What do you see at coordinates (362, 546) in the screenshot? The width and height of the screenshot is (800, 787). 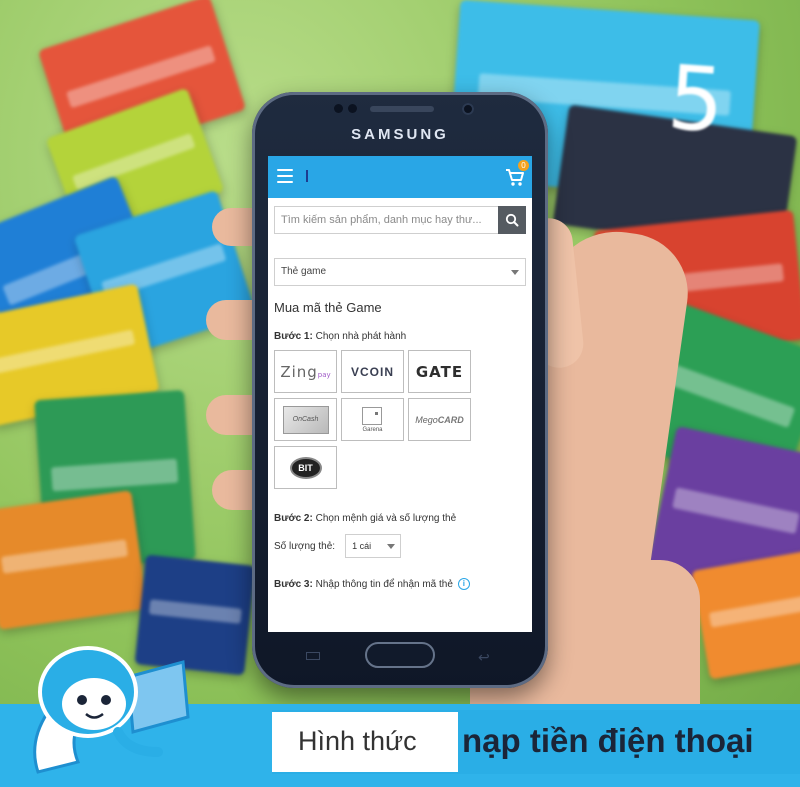 I see `quantity-dropdown-value: 1 cái` at bounding box center [362, 546].